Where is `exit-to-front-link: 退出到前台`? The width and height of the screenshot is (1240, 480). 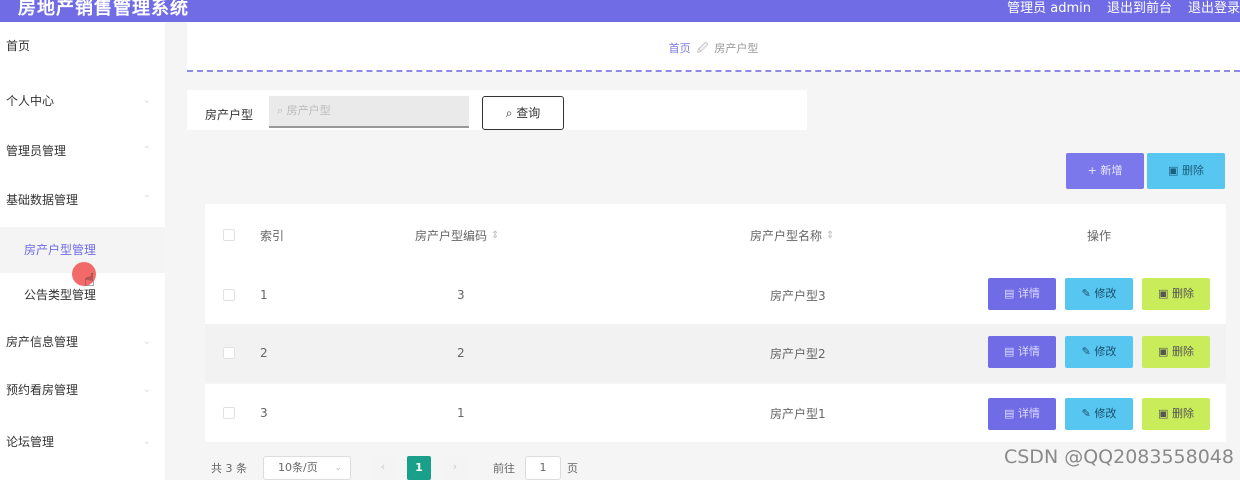 exit-to-front-link: 退出到前台 is located at coordinates (1139, 8).